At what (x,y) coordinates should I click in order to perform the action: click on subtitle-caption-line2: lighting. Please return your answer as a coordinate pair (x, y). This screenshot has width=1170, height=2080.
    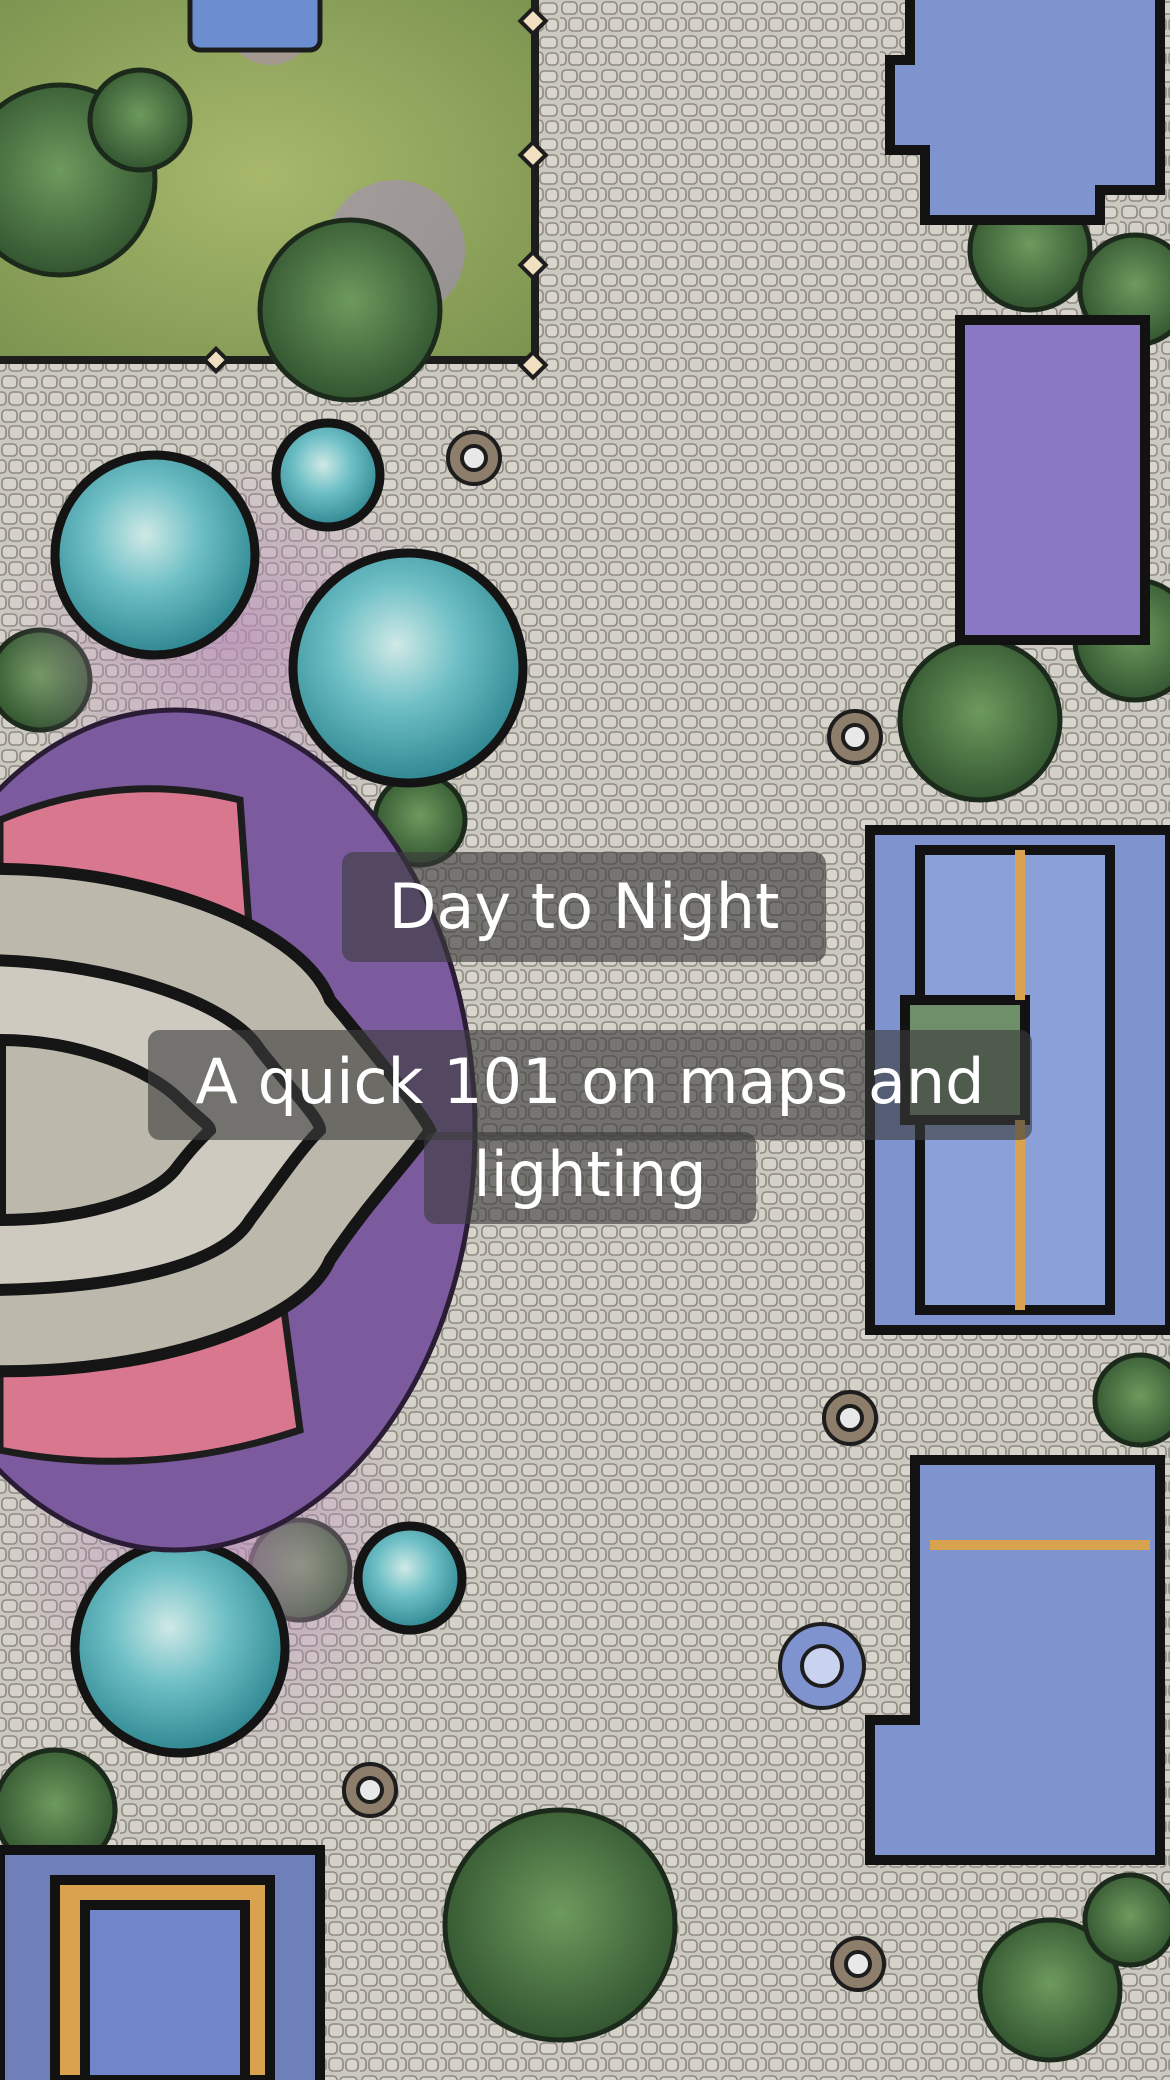
    Looking at the image, I should click on (590, 1178).